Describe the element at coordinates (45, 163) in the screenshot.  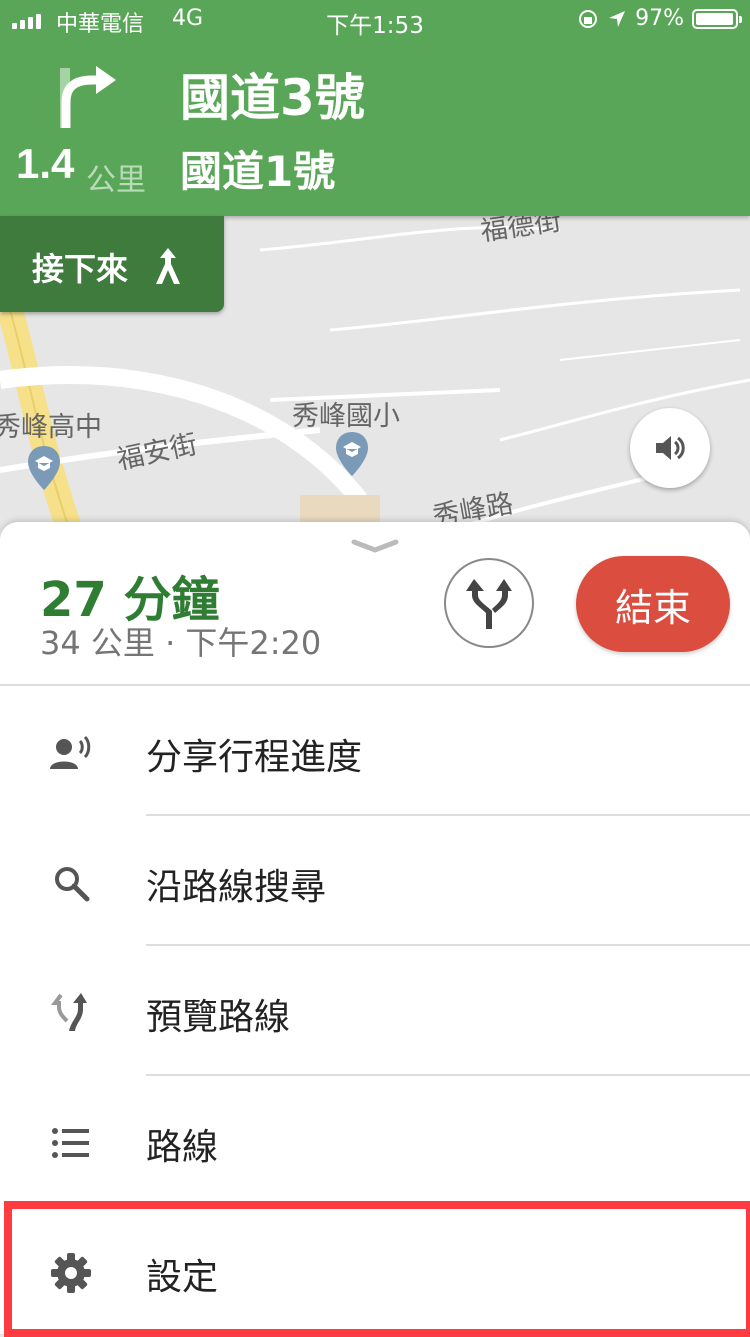
I see `distance-value: 1.4` at that location.